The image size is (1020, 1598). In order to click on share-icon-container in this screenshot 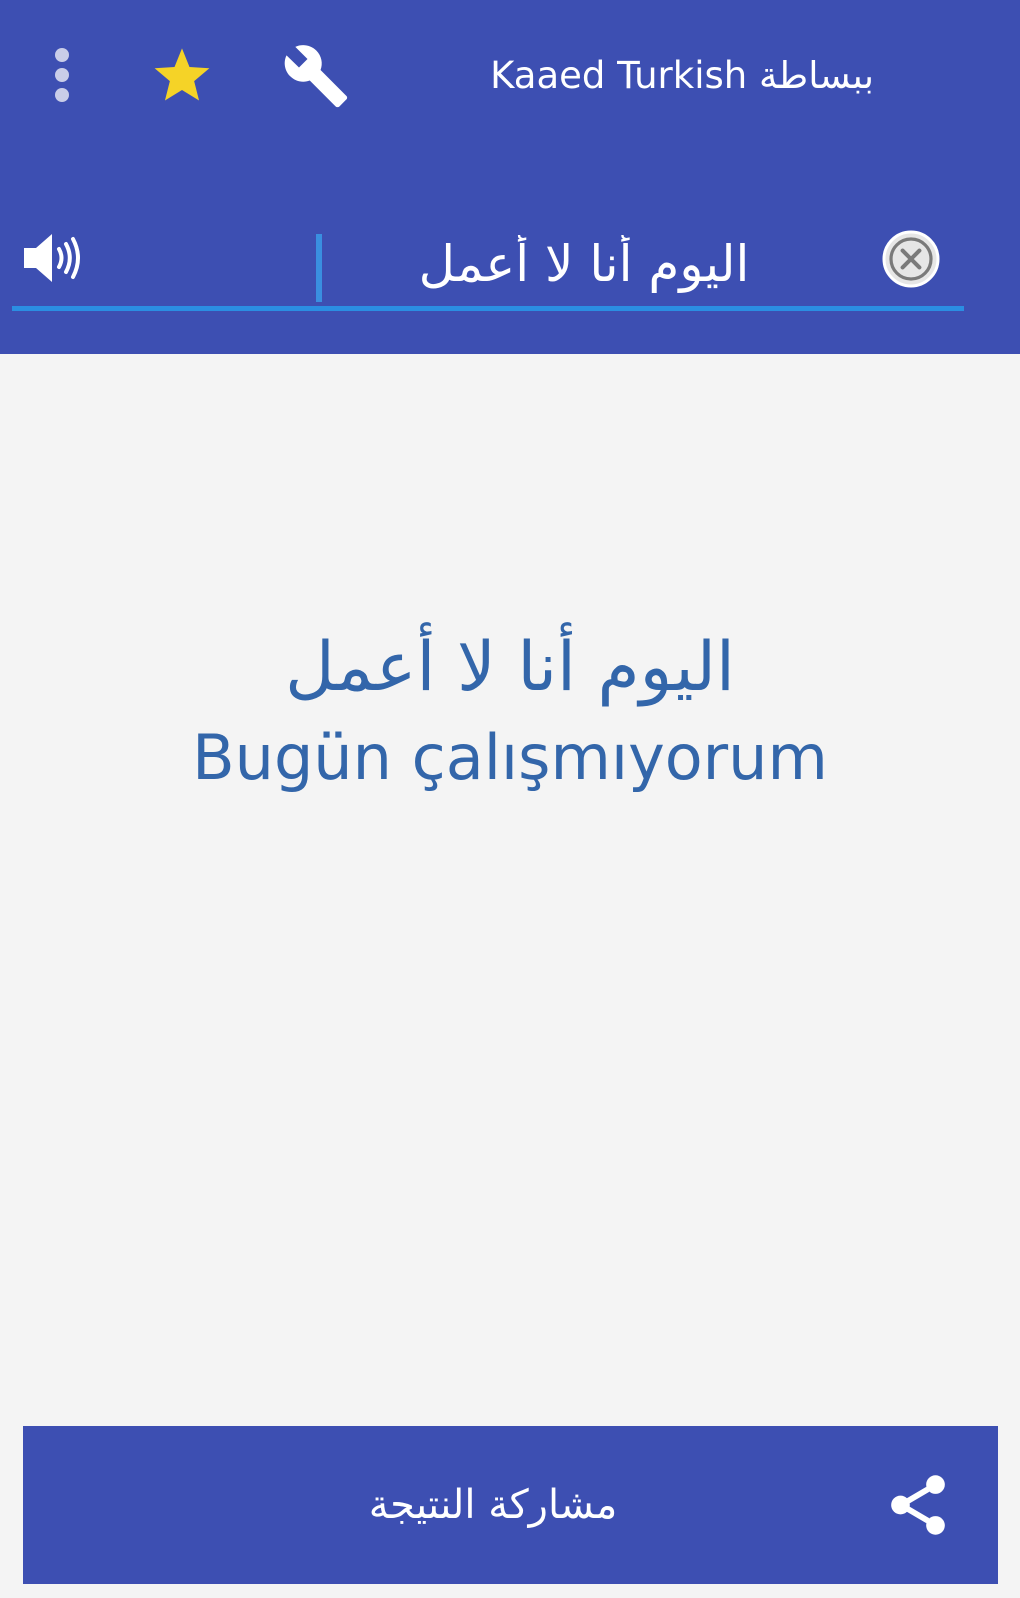, I will do `click(918, 1505)`.